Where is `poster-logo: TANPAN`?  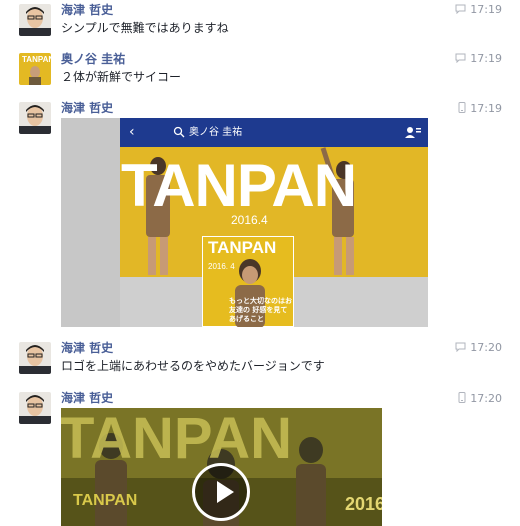
poster-logo: TANPAN is located at coordinates (239, 185).